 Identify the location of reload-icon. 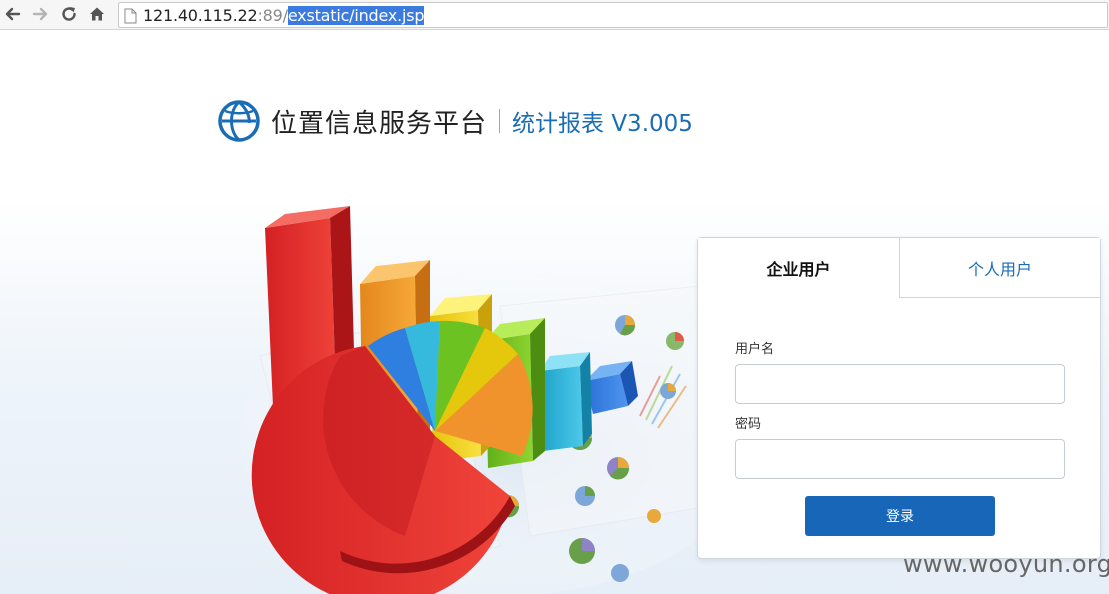
(69, 14).